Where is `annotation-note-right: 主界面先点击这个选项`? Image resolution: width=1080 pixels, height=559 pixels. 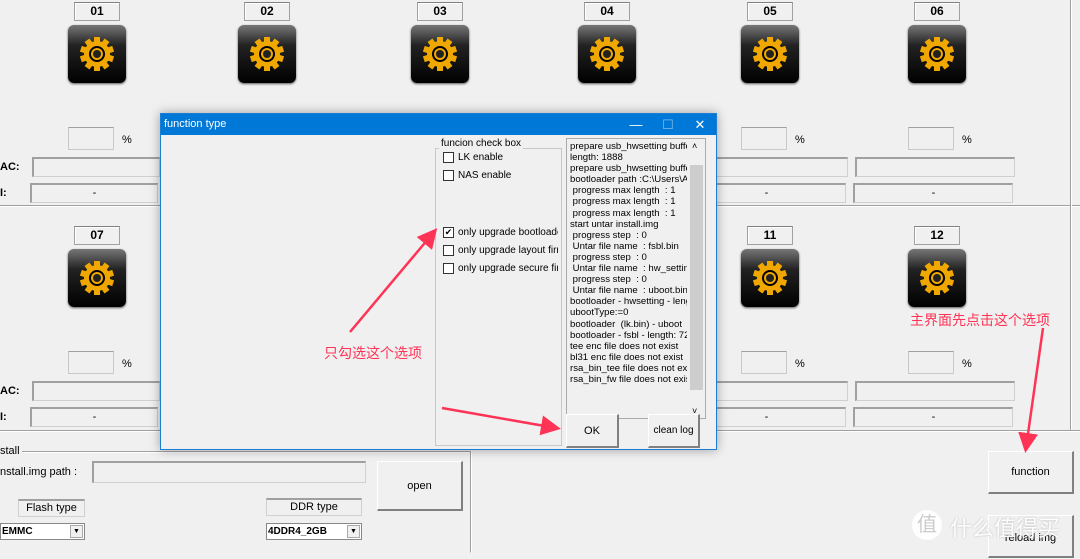
annotation-note-right: 主界面先点击这个选项 is located at coordinates (980, 320).